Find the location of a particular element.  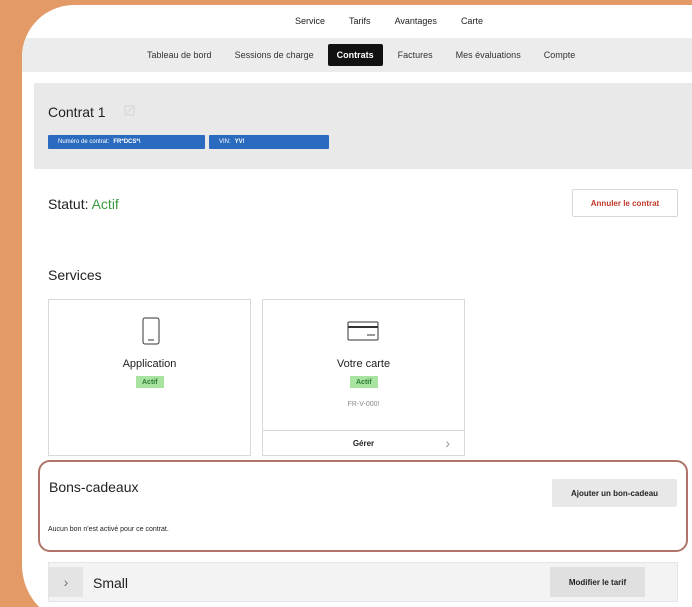

manage-label: Gérer is located at coordinates (363, 443).